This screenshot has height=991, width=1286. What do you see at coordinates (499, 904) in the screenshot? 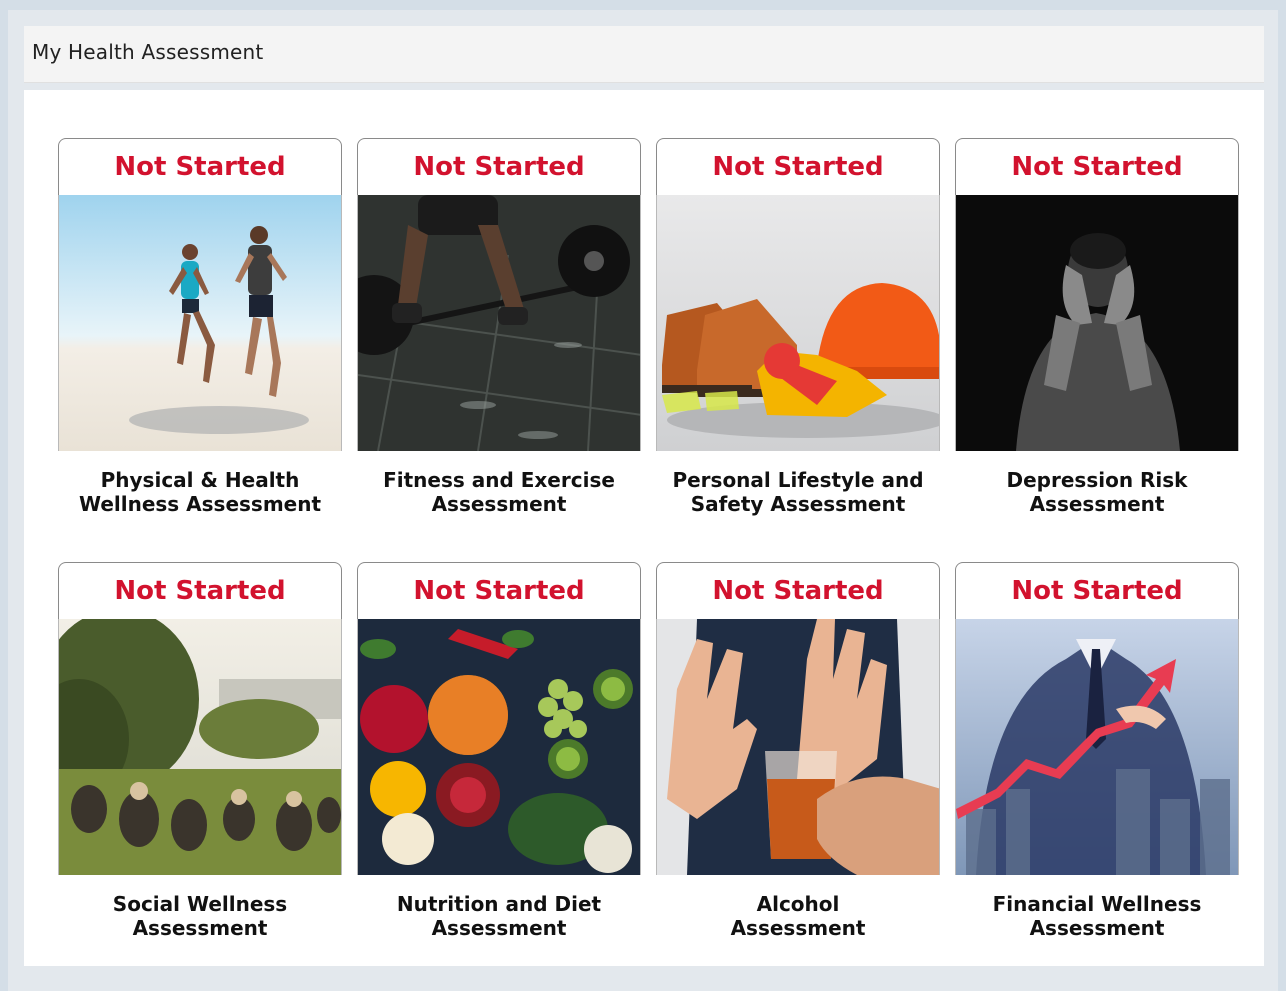
I see `assessment-title-line1: Nutrition and Diet` at bounding box center [499, 904].